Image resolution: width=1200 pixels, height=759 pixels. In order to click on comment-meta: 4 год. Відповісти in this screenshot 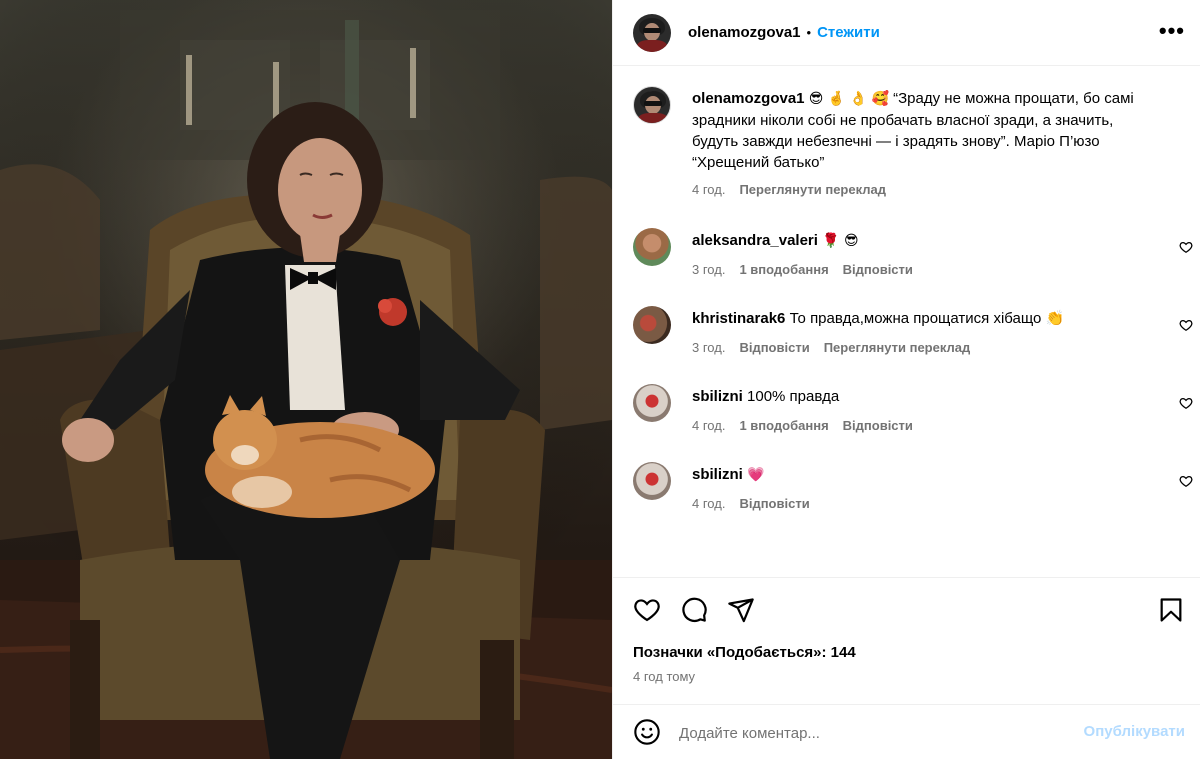, I will do `click(751, 503)`.